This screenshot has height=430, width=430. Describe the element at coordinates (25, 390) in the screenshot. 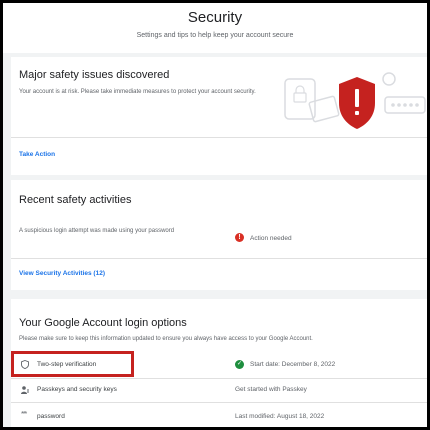

I see `person-key-icon` at that location.